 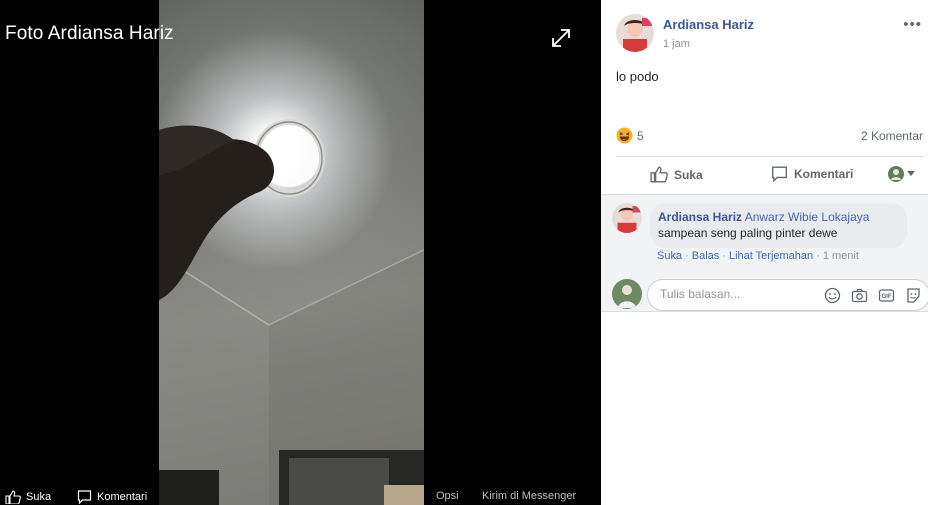 What do you see at coordinates (676, 44) in the screenshot?
I see `post-timestamp: 1 jam` at bounding box center [676, 44].